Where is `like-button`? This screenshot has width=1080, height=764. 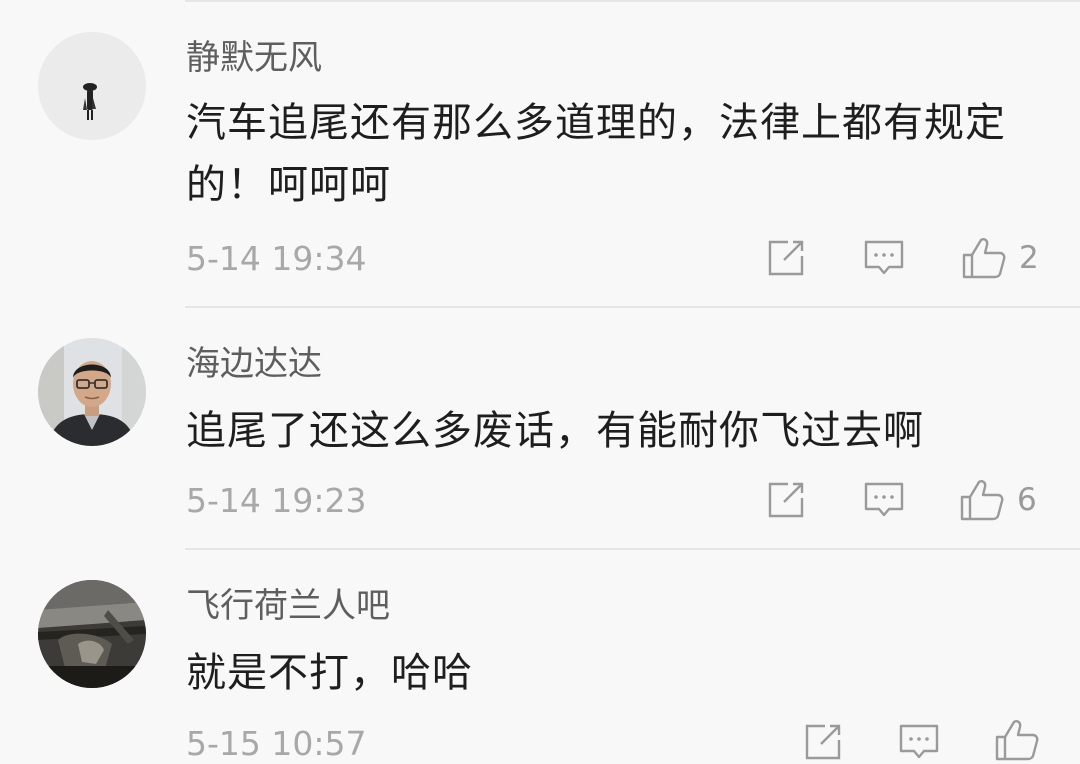 like-button is located at coordinates (1023, 740).